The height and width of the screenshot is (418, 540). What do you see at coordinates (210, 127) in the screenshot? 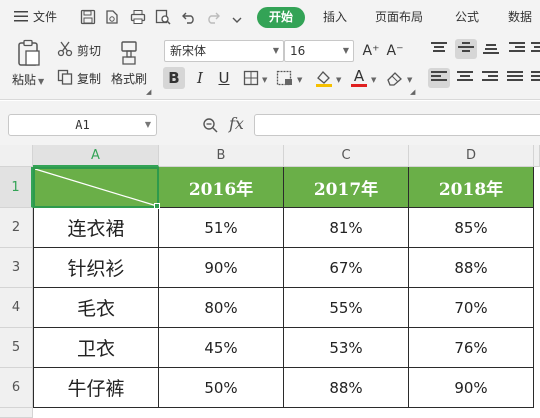
I see `zoom-search-icon` at bounding box center [210, 127].